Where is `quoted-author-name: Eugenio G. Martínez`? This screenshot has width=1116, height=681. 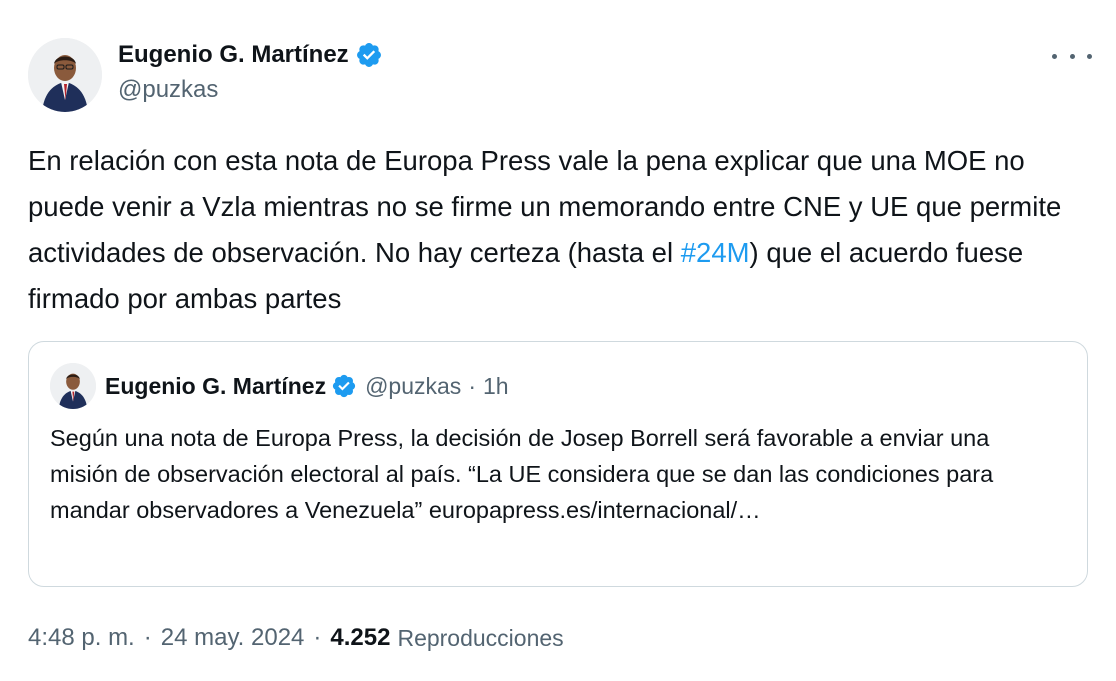
quoted-author-name: Eugenio G. Martínez is located at coordinates (216, 385).